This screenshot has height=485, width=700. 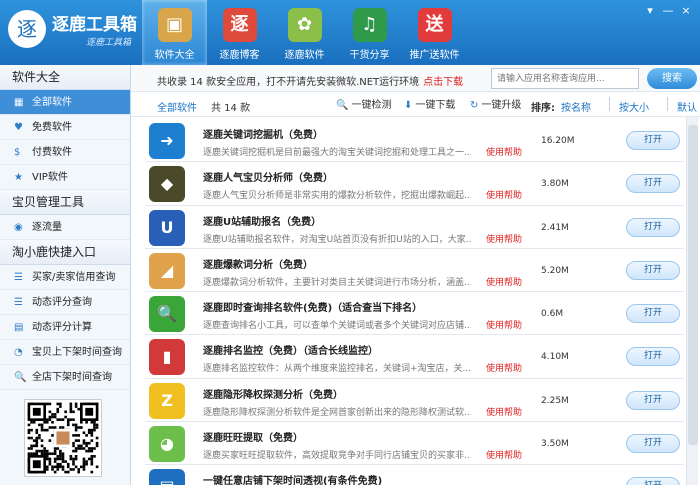 I want to click on sidebar-item: ▤ 动态评分计算, so click(x=65, y=327).